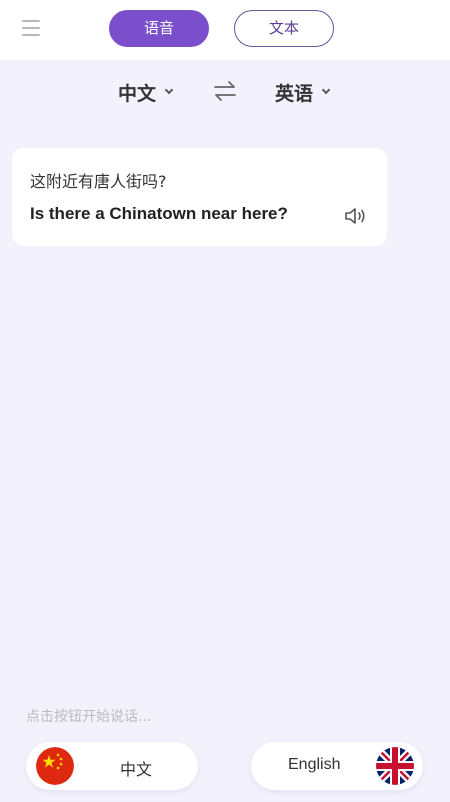  Describe the element at coordinates (294, 93) in the screenshot. I see `target-language-label: 英语` at that location.